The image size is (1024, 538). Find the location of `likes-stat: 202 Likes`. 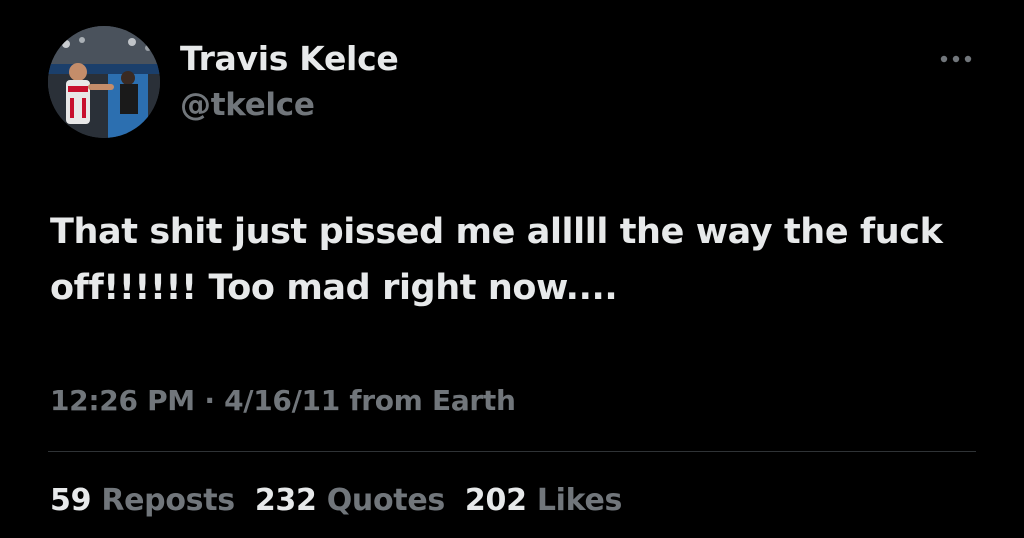

likes-stat: 202 Likes is located at coordinates (543, 501).